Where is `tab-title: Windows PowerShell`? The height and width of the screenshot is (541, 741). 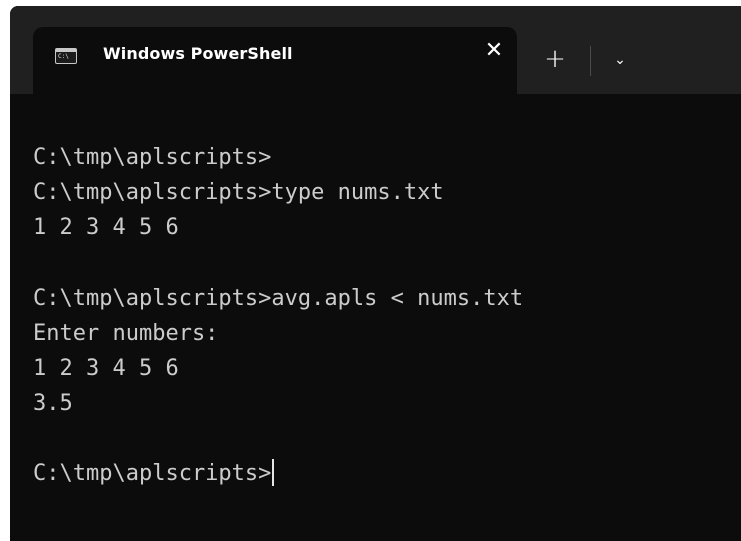
tab-title: Windows PowerShell is located at coordinates (198, 53).